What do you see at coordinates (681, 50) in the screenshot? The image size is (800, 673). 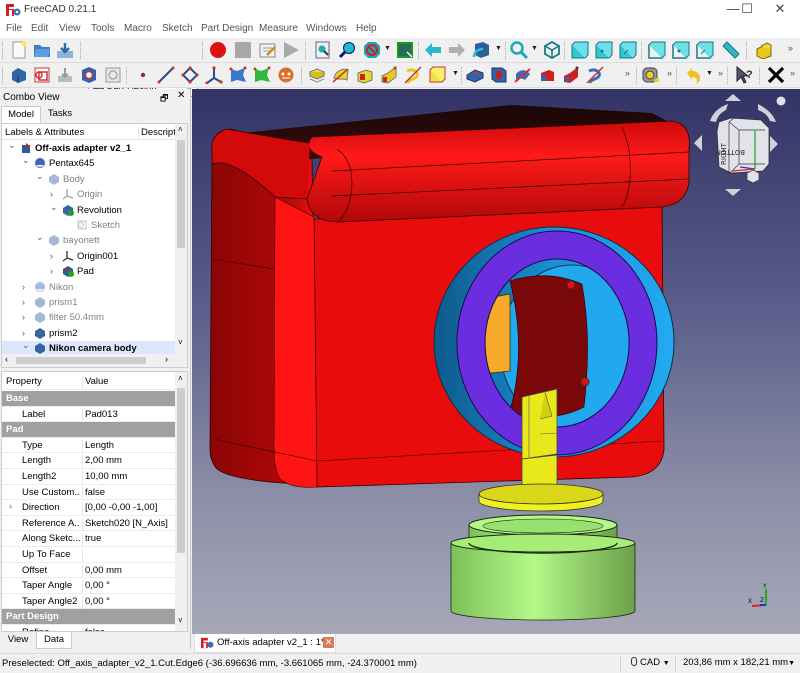 I see `view-bottom-icon` at bounding box center [681, 50].